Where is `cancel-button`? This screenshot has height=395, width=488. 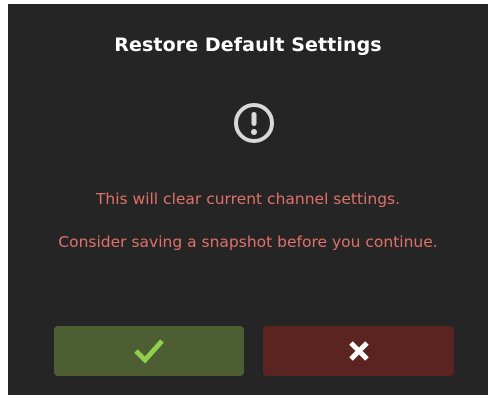 cancel-button is located at coordinates (358, 351).